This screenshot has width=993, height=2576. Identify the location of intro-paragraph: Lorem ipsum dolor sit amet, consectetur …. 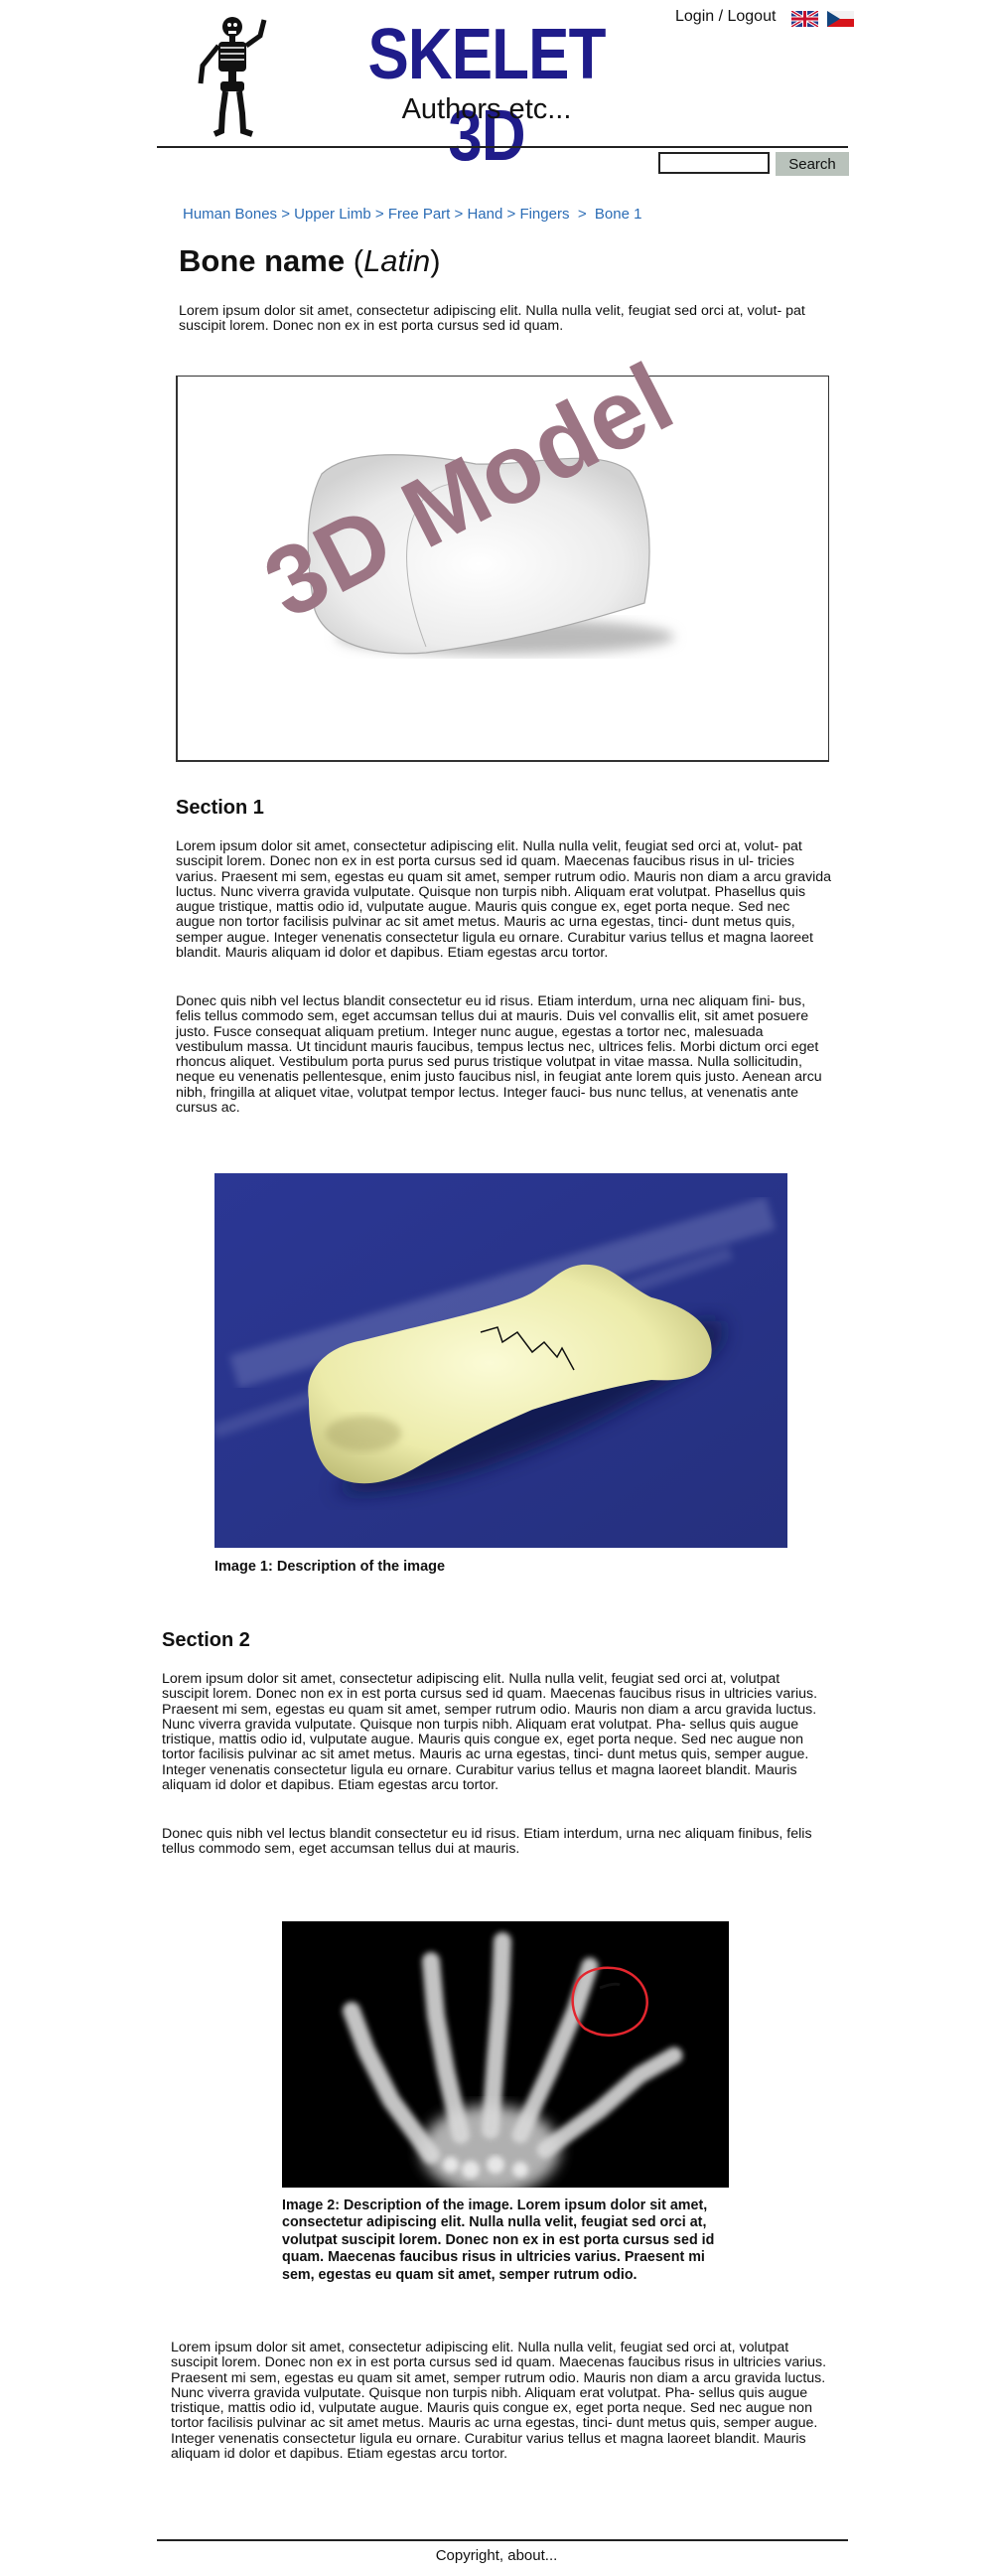
(492, 319).